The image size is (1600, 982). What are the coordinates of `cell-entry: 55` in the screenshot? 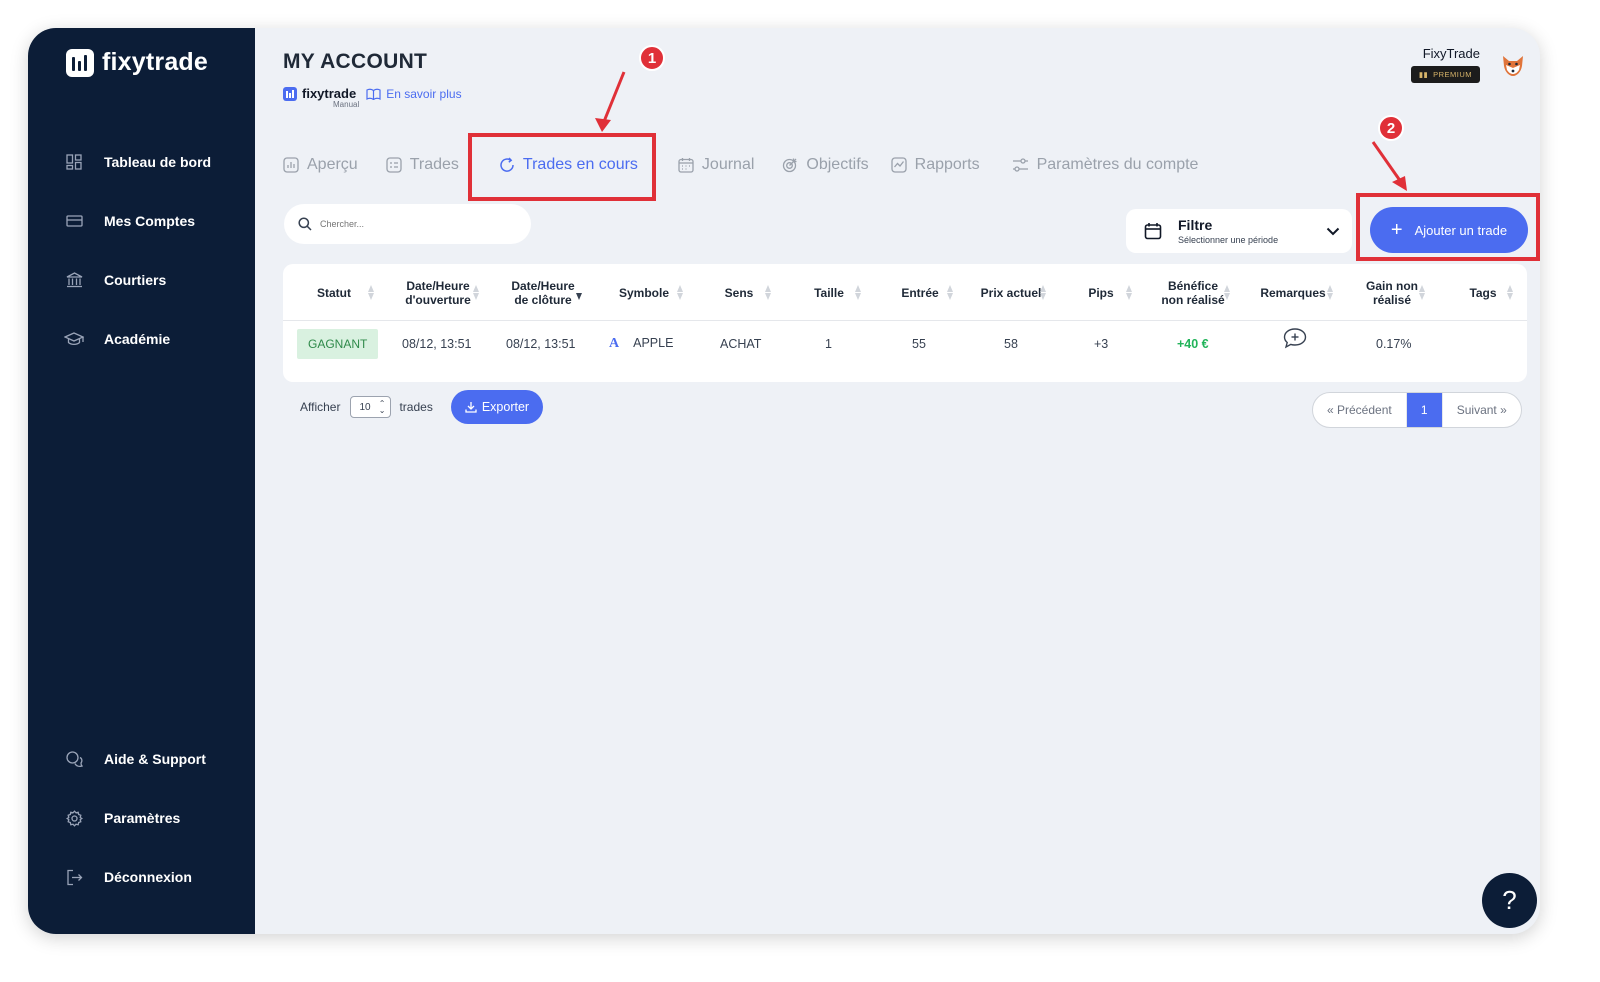 It's located at (919, 344).